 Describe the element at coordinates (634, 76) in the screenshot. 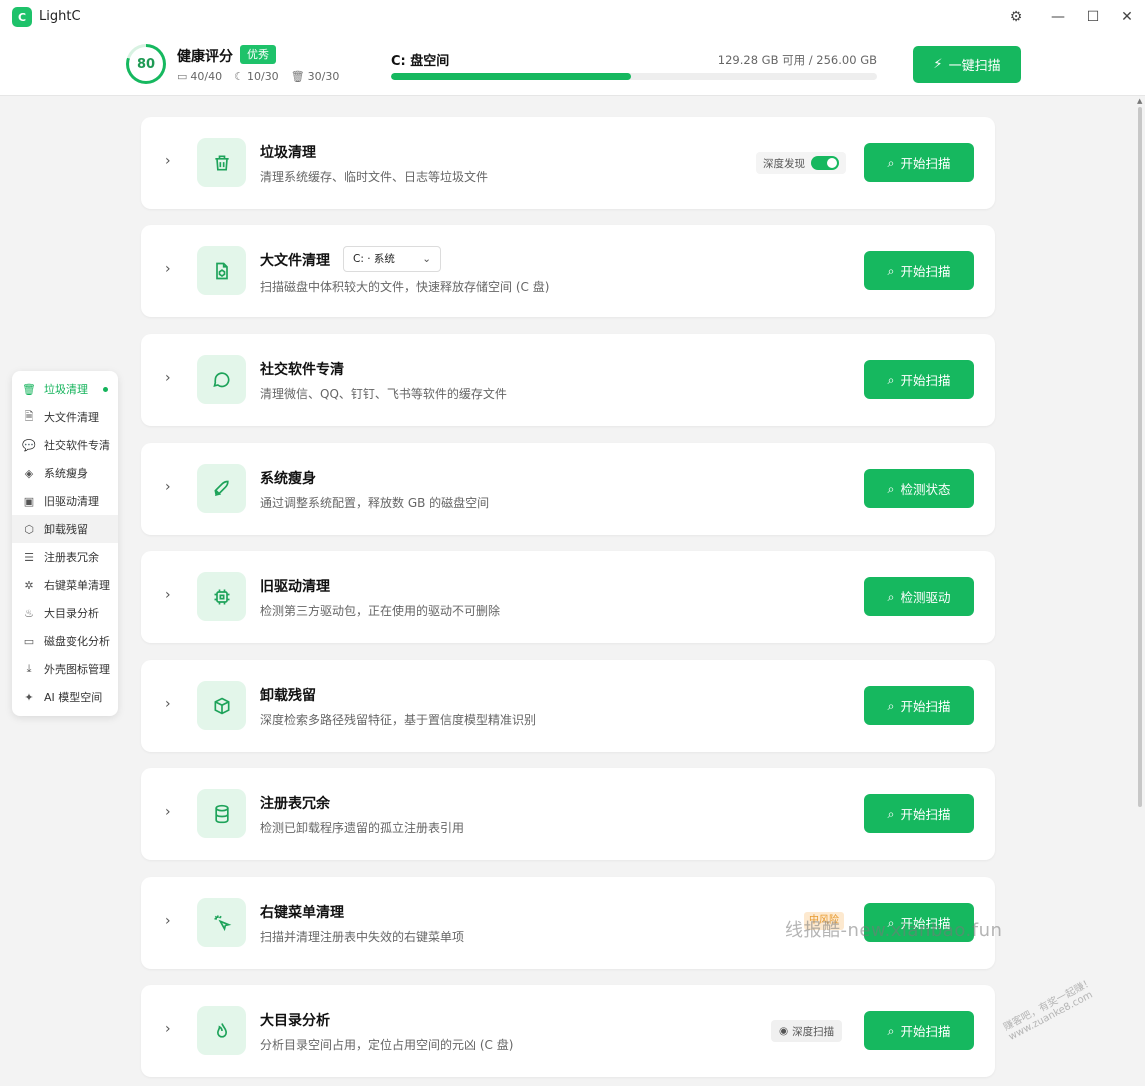

I see `disk-usage-bar` at that location.